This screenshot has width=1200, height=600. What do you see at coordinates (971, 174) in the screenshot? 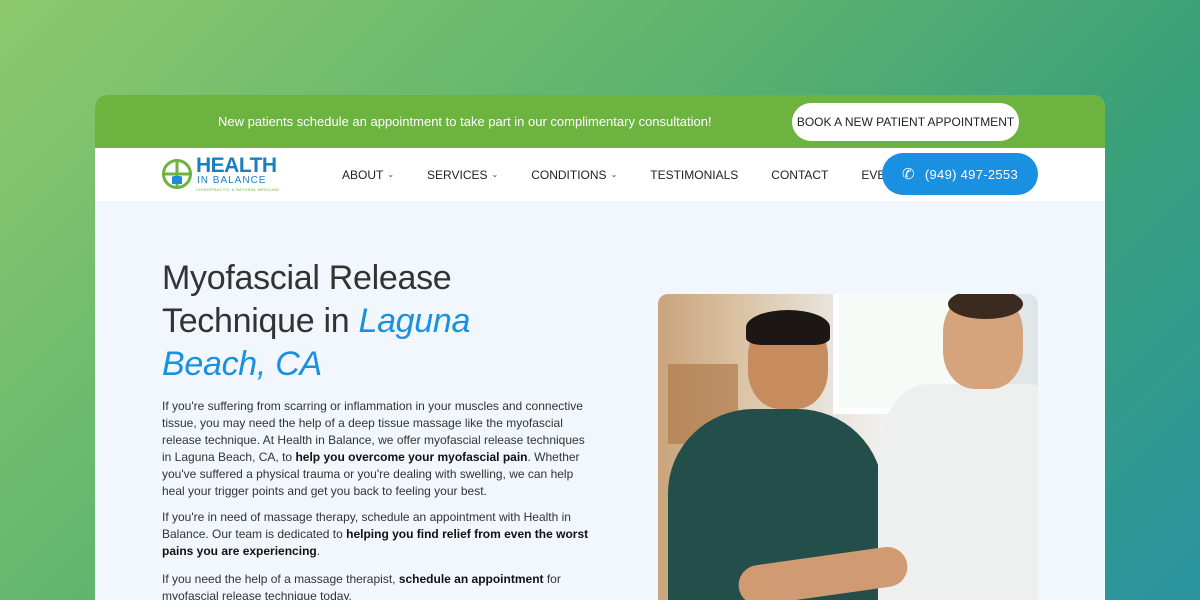
I see `phone-number: (949) 497-2553` at bounding box center [971, 174].